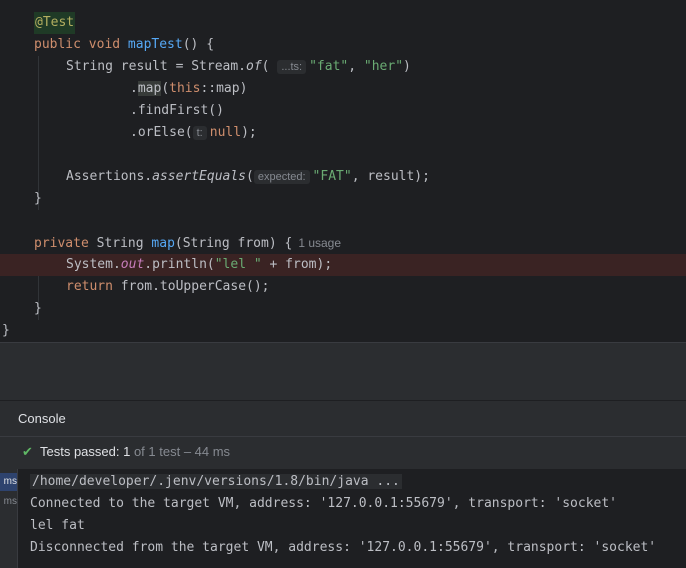 This screenshot has width=686, height=568. What do you see at coordinates (254, 66) in the screenshot?
I see `method-call: of` at bounding box center [254, 66].